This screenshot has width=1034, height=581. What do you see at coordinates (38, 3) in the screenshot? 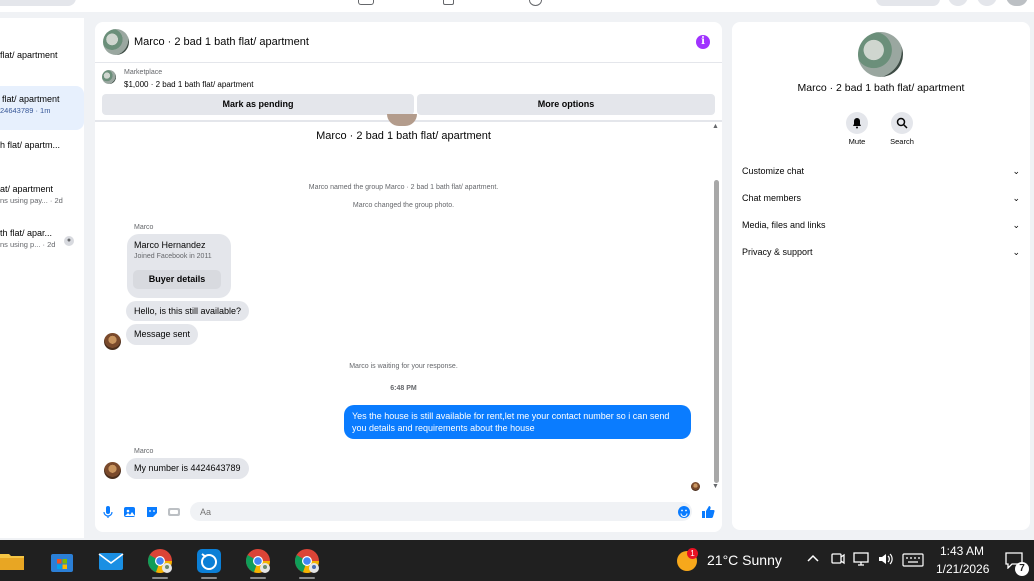
I see `top-search-field` at bounding box center [38, 3].